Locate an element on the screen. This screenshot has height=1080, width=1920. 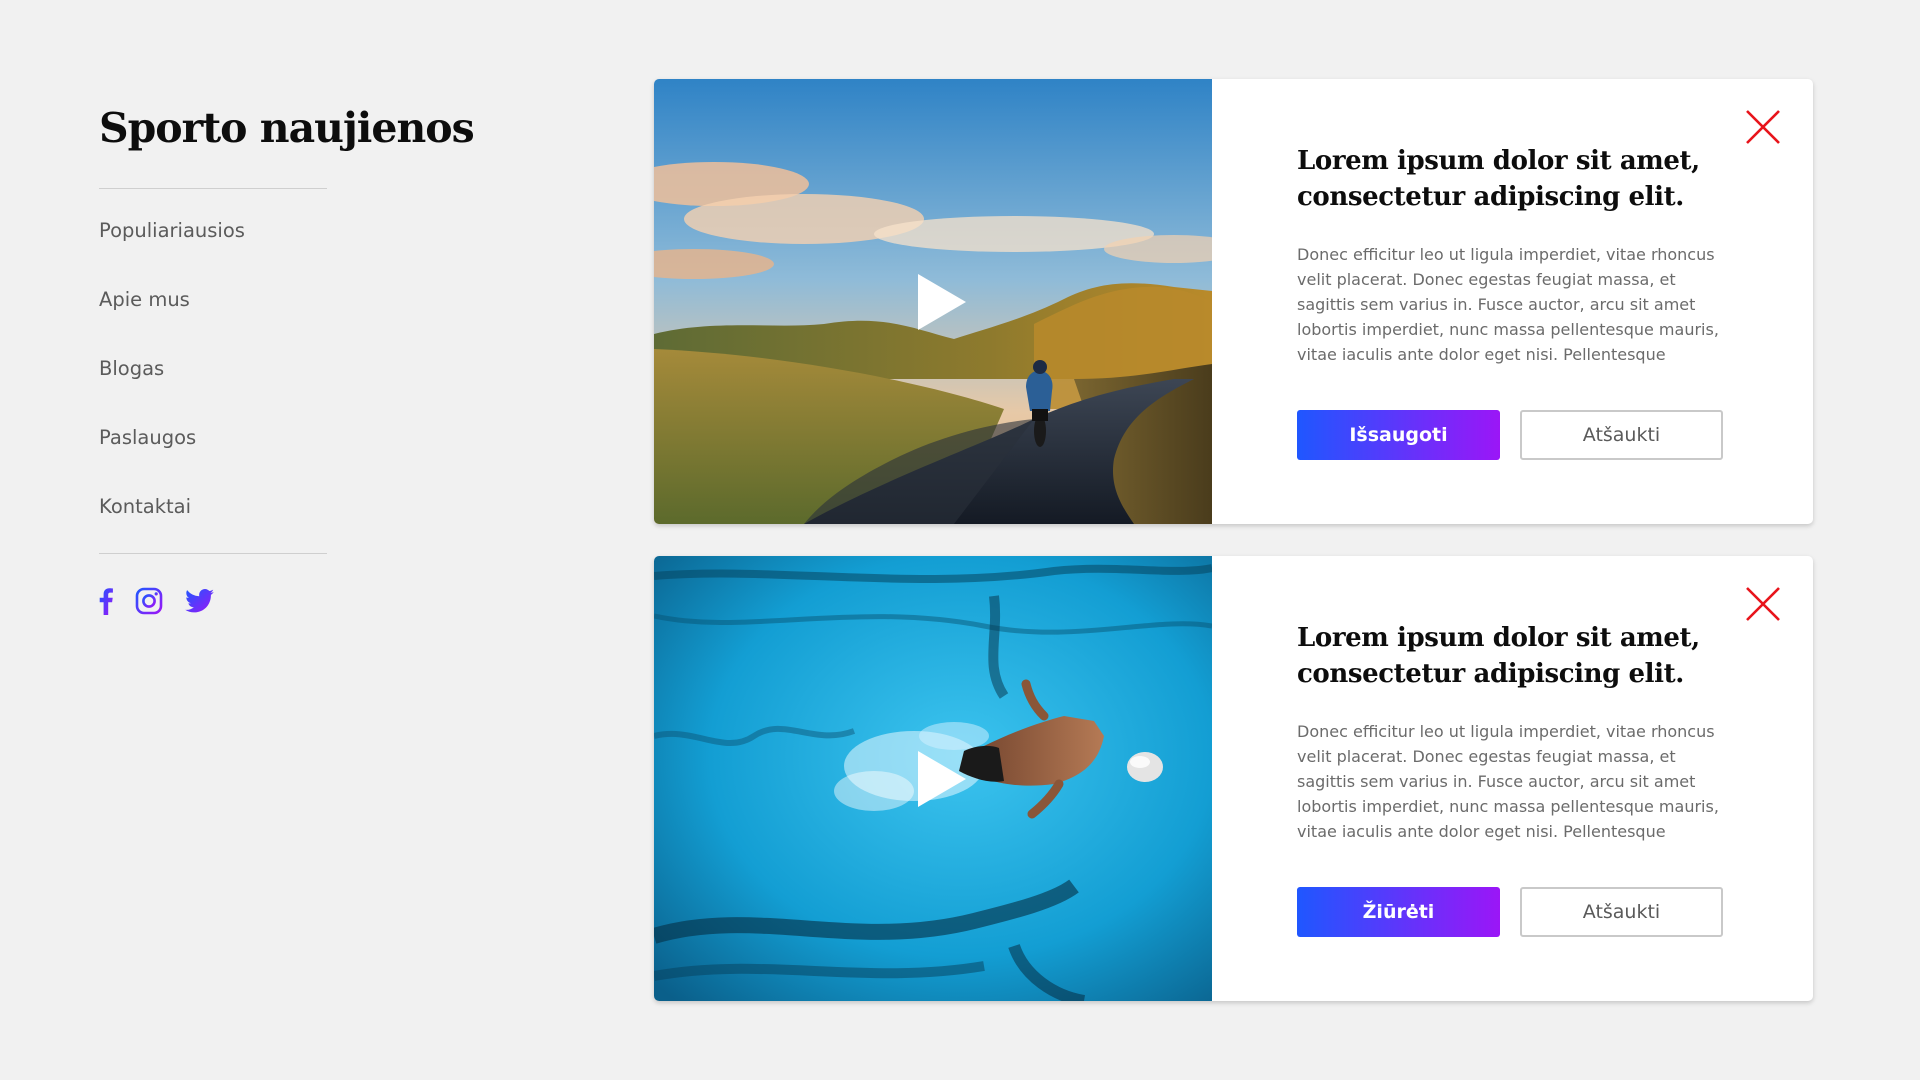
twitter-icon is located at coordinates (199, 603).